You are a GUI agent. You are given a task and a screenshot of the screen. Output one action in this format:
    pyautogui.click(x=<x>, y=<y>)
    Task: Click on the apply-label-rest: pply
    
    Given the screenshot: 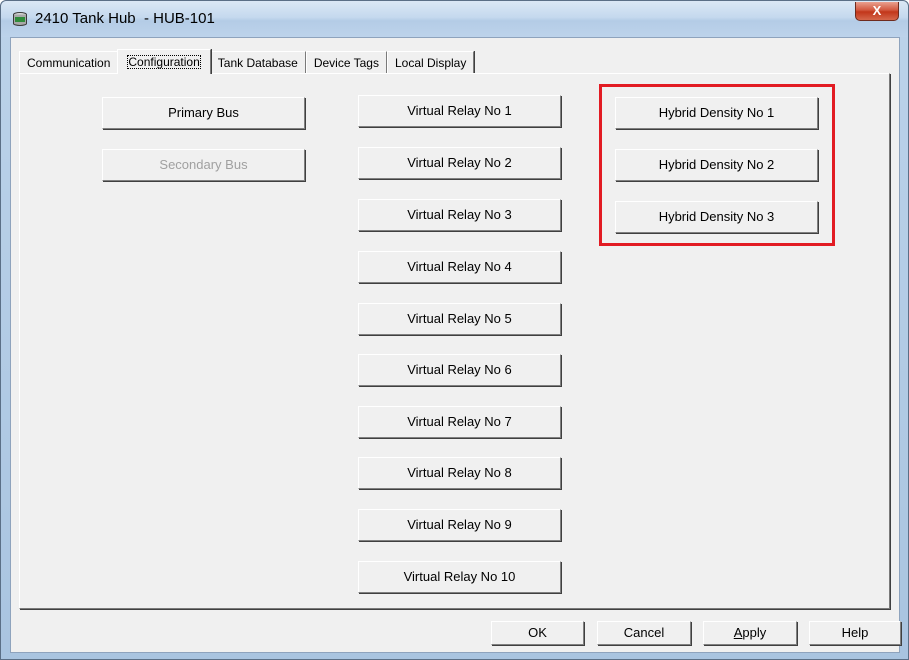 What is the action you would take?
    pyautogui.click(x=754, y=632)
    